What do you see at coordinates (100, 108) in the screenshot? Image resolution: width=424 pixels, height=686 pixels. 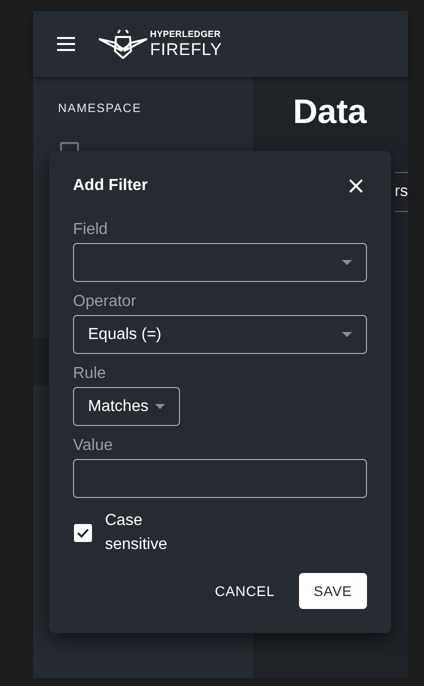 I see `sidebar-heading: NAMESPACE` at bounding box center [100, 108].